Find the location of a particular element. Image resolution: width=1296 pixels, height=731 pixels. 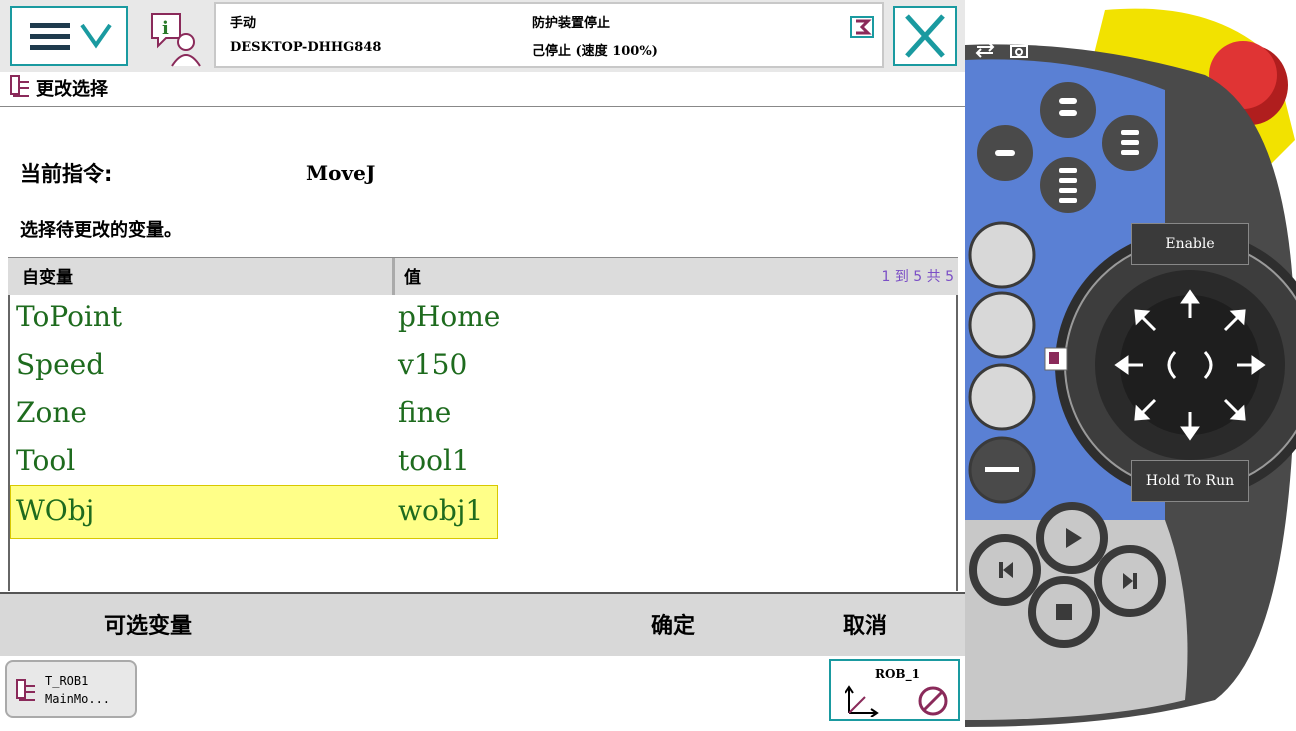

window-title: 更改选择 is located at coordinates (72, 89).